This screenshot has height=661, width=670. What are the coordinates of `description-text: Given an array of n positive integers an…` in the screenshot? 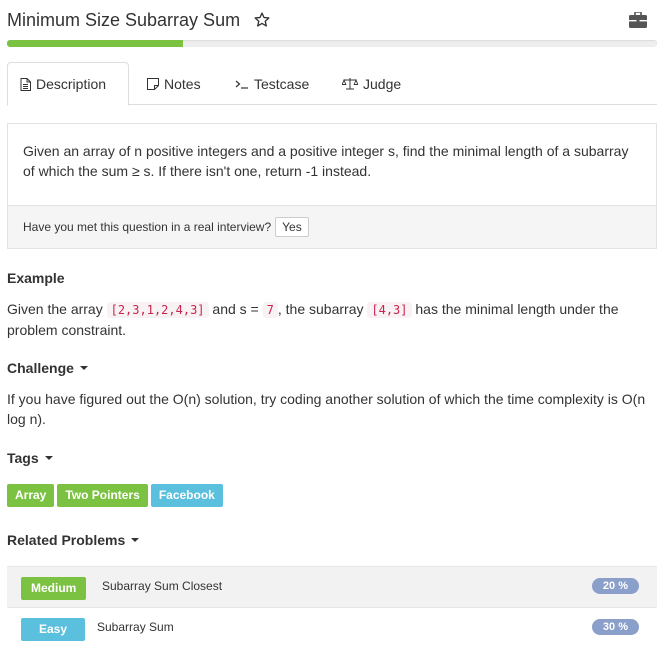 It's located at (326, 161).